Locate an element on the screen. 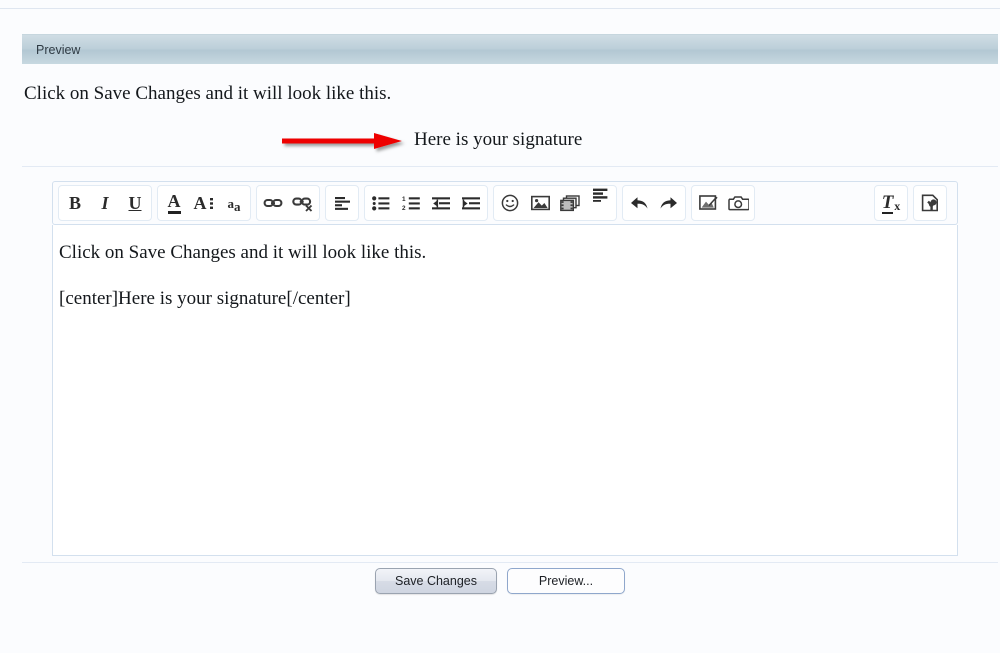 The height and width of the screenshot is (653, 1000). preview-signature-row: Here is your signature is located at coordinates (510, 147).